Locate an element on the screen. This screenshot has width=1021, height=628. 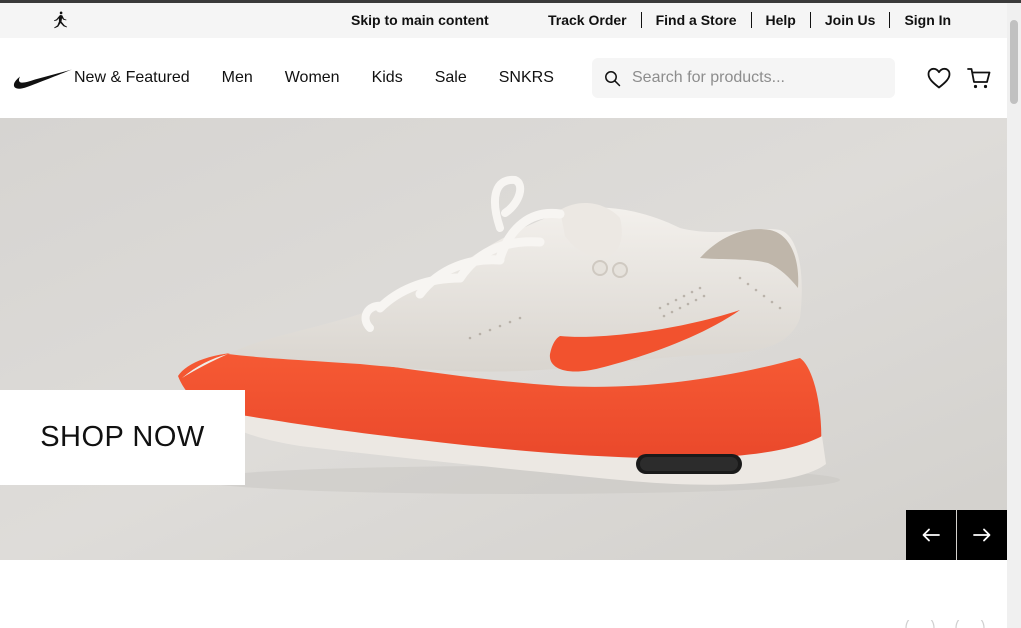
sign-in-link: Sign In is located at coordinates (927, 20).